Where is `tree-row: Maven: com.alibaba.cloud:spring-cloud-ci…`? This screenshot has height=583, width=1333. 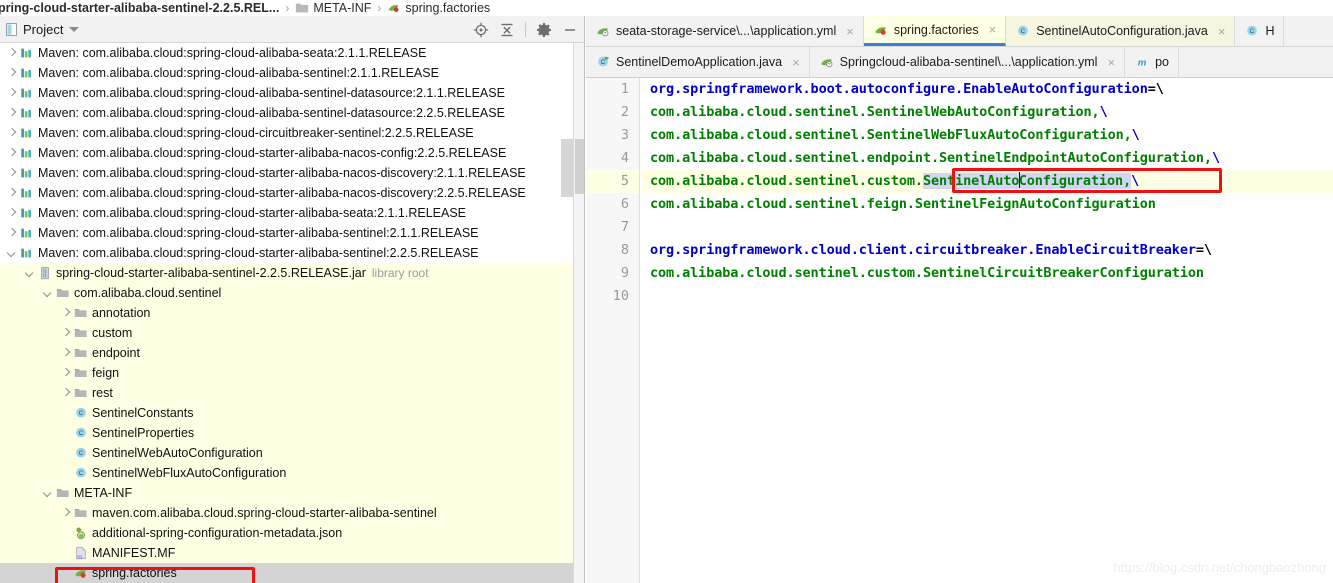
tree-row: Maven: com.alibaba.cloud:spring-cloud-ci… is located at coordinates (292, 133).